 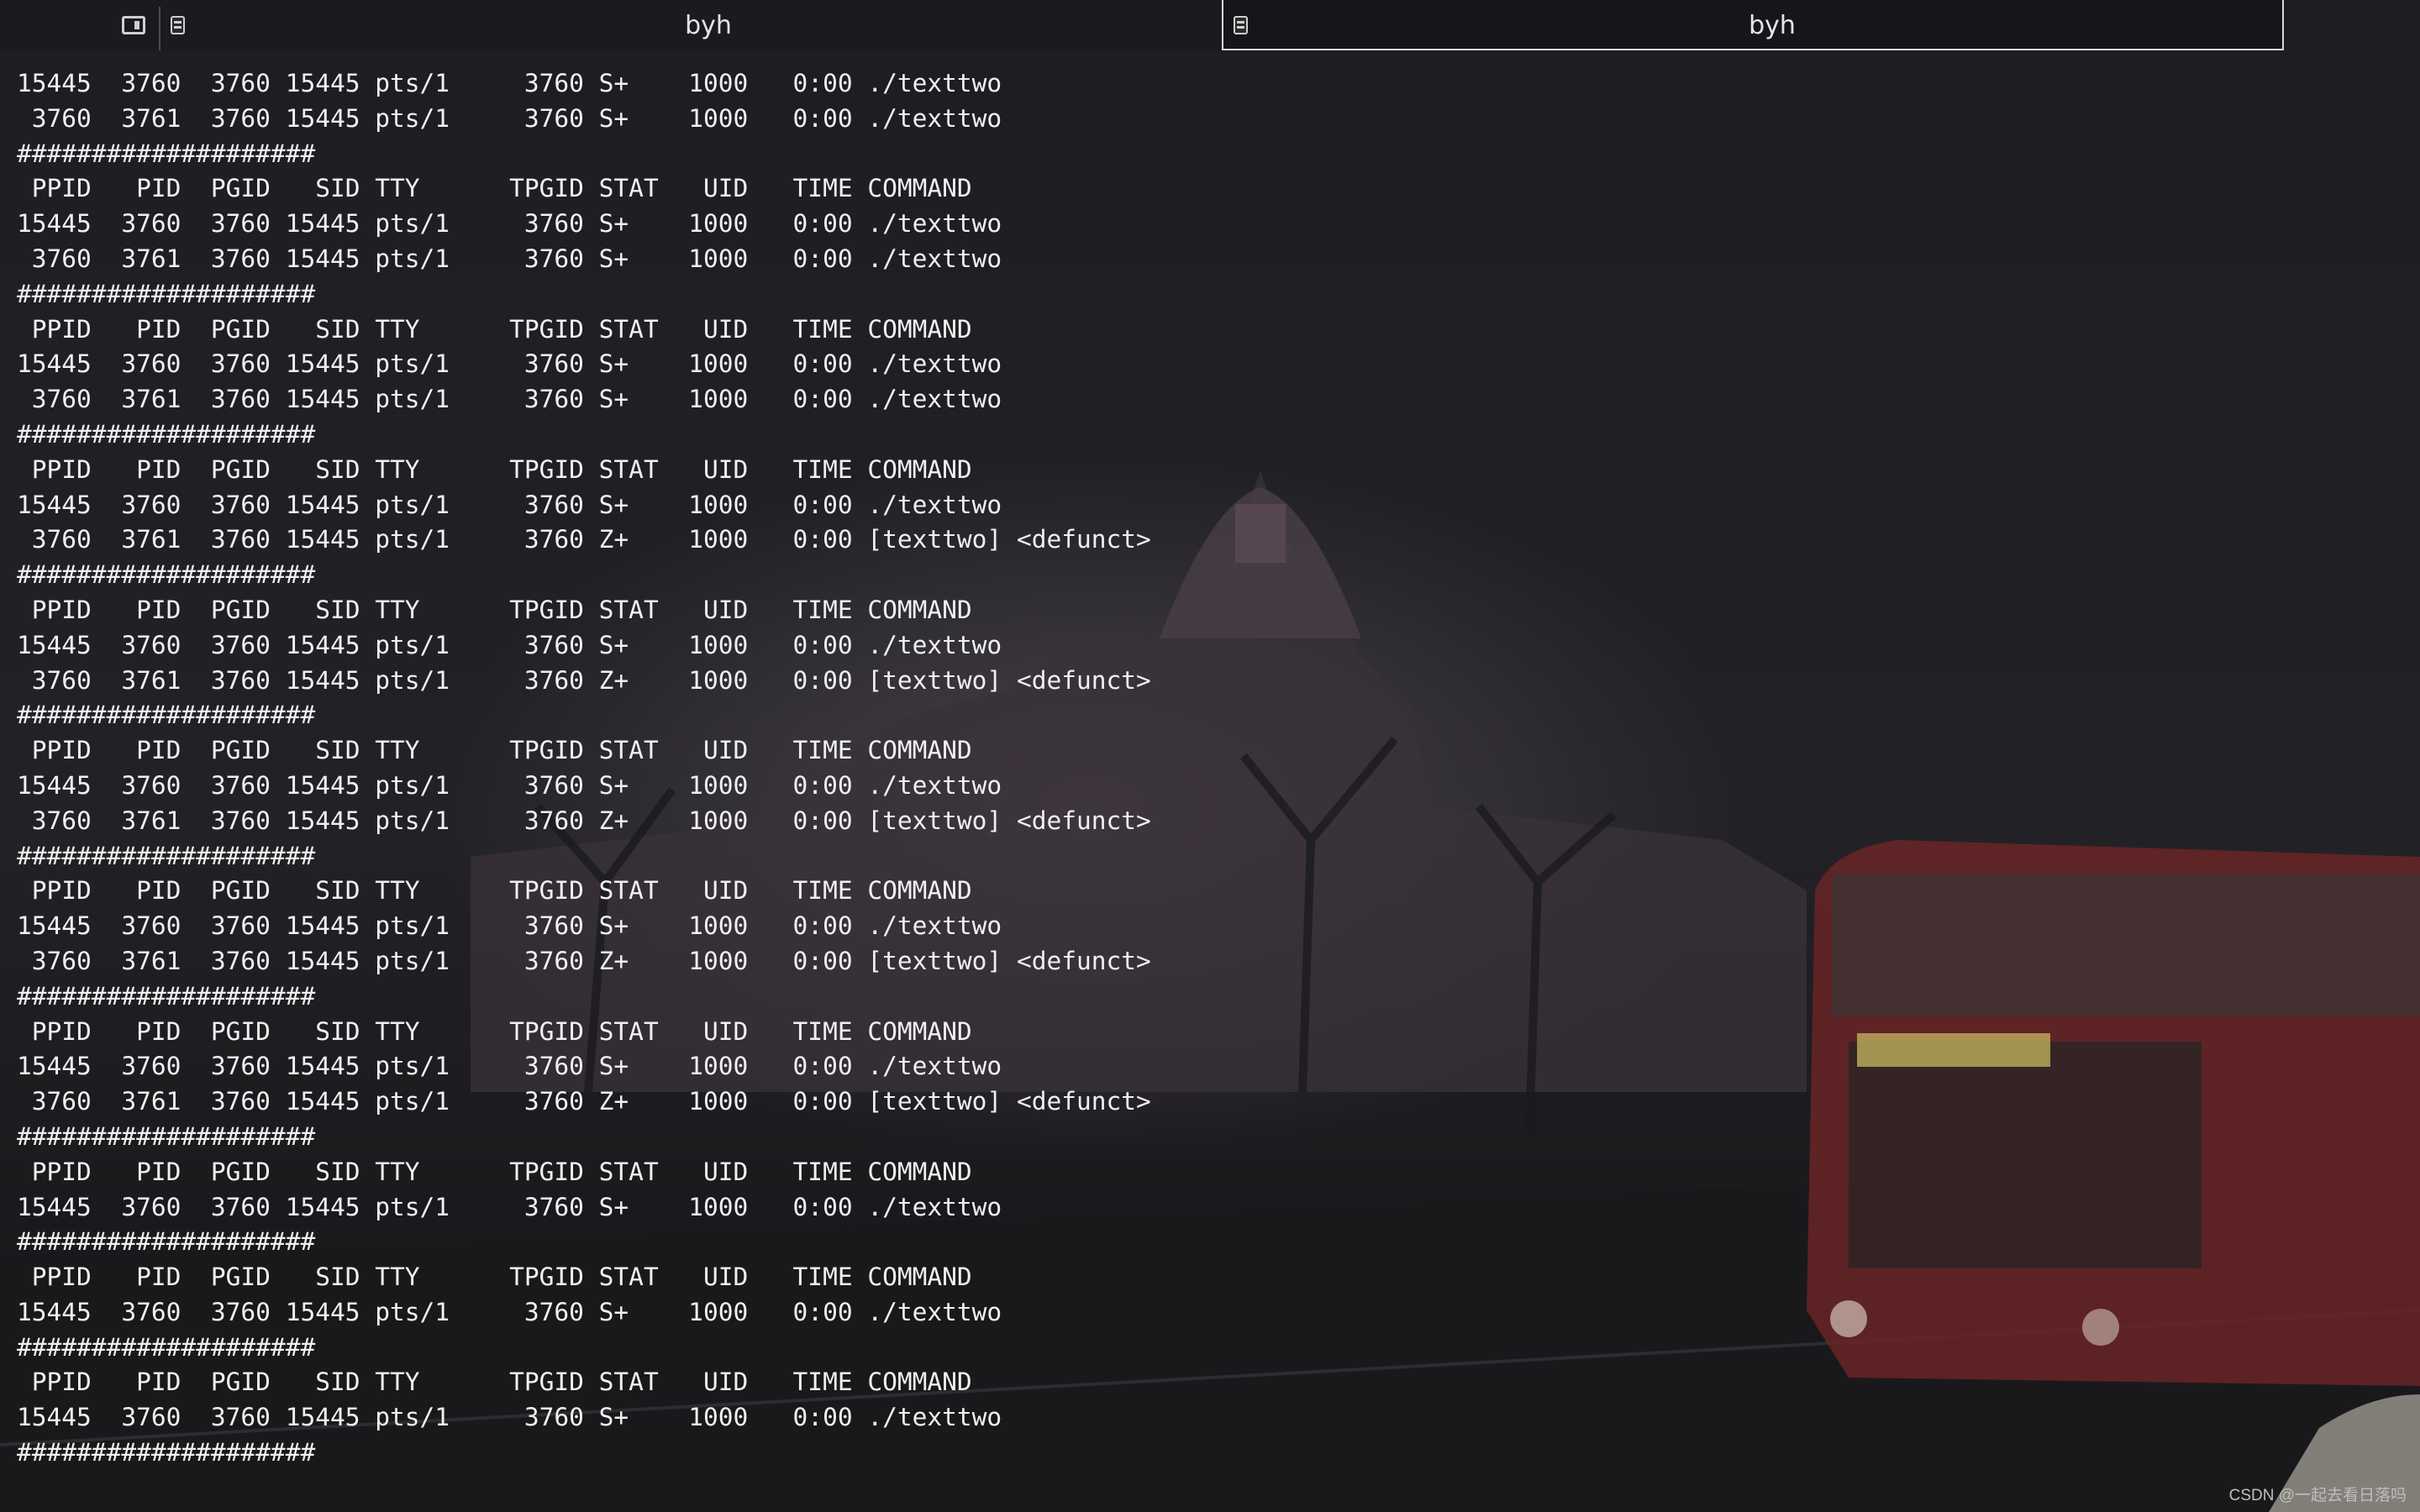 I want to click on left-window-titlebar: byh, so click(x=610, y=25).